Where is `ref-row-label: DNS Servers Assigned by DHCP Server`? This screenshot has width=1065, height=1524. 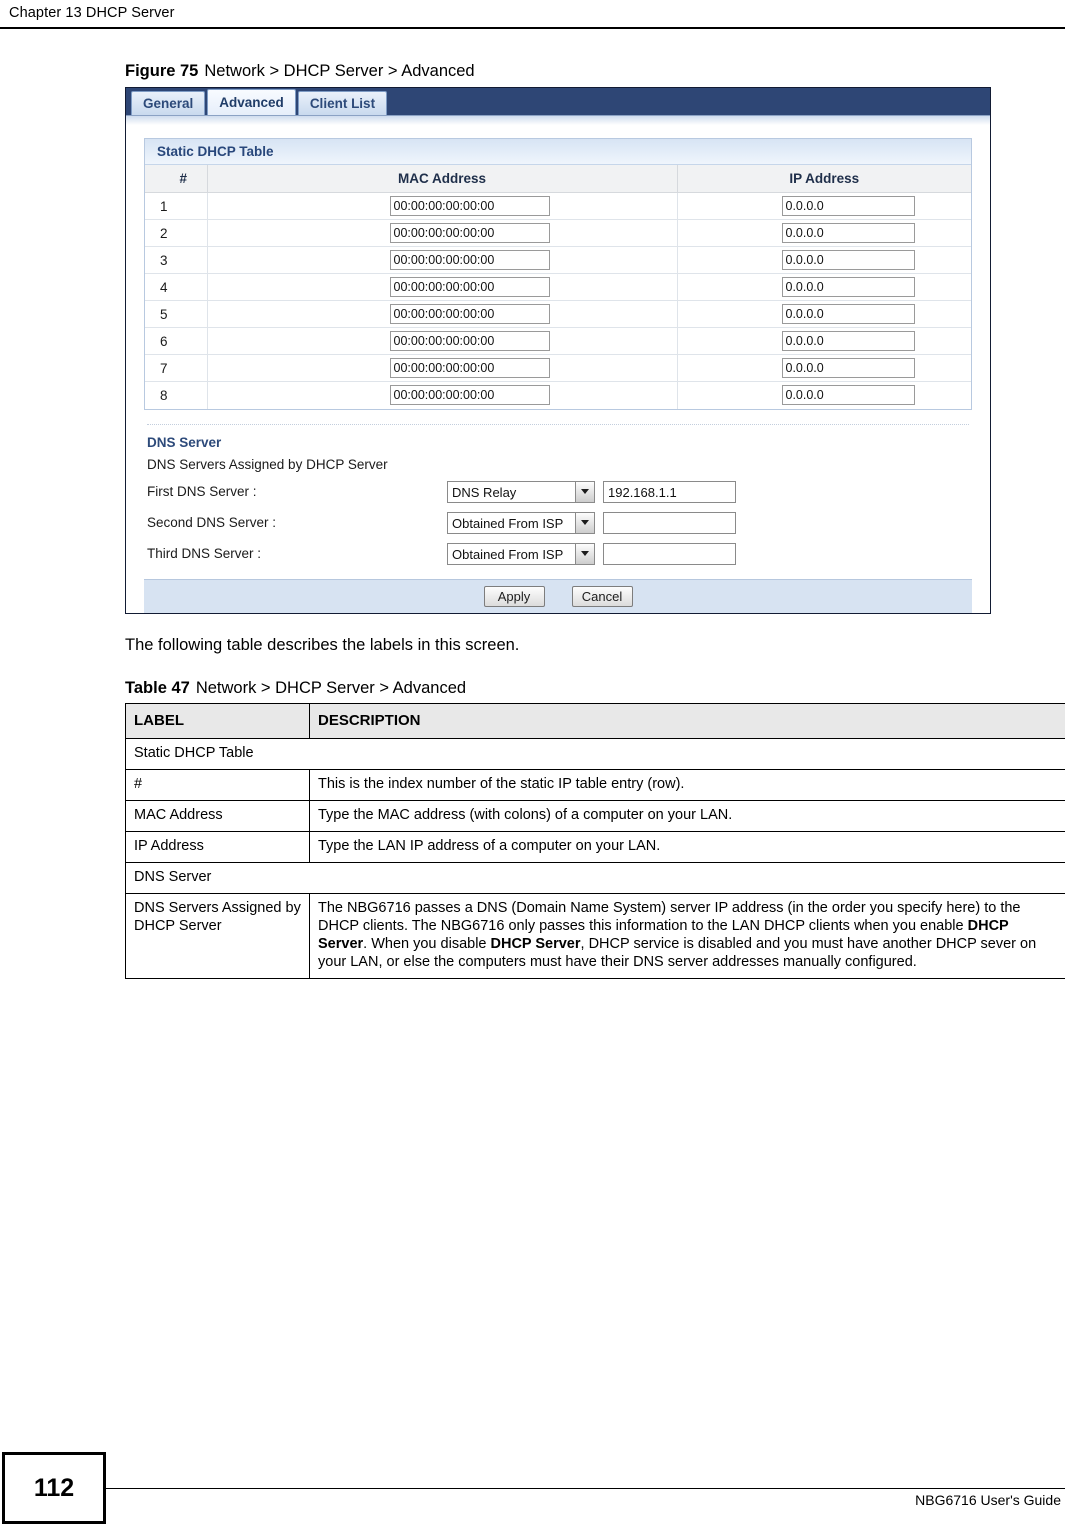
ref-row-label: DNS Servers Assigned by DHCP Server is located at coordinates (217, 935).